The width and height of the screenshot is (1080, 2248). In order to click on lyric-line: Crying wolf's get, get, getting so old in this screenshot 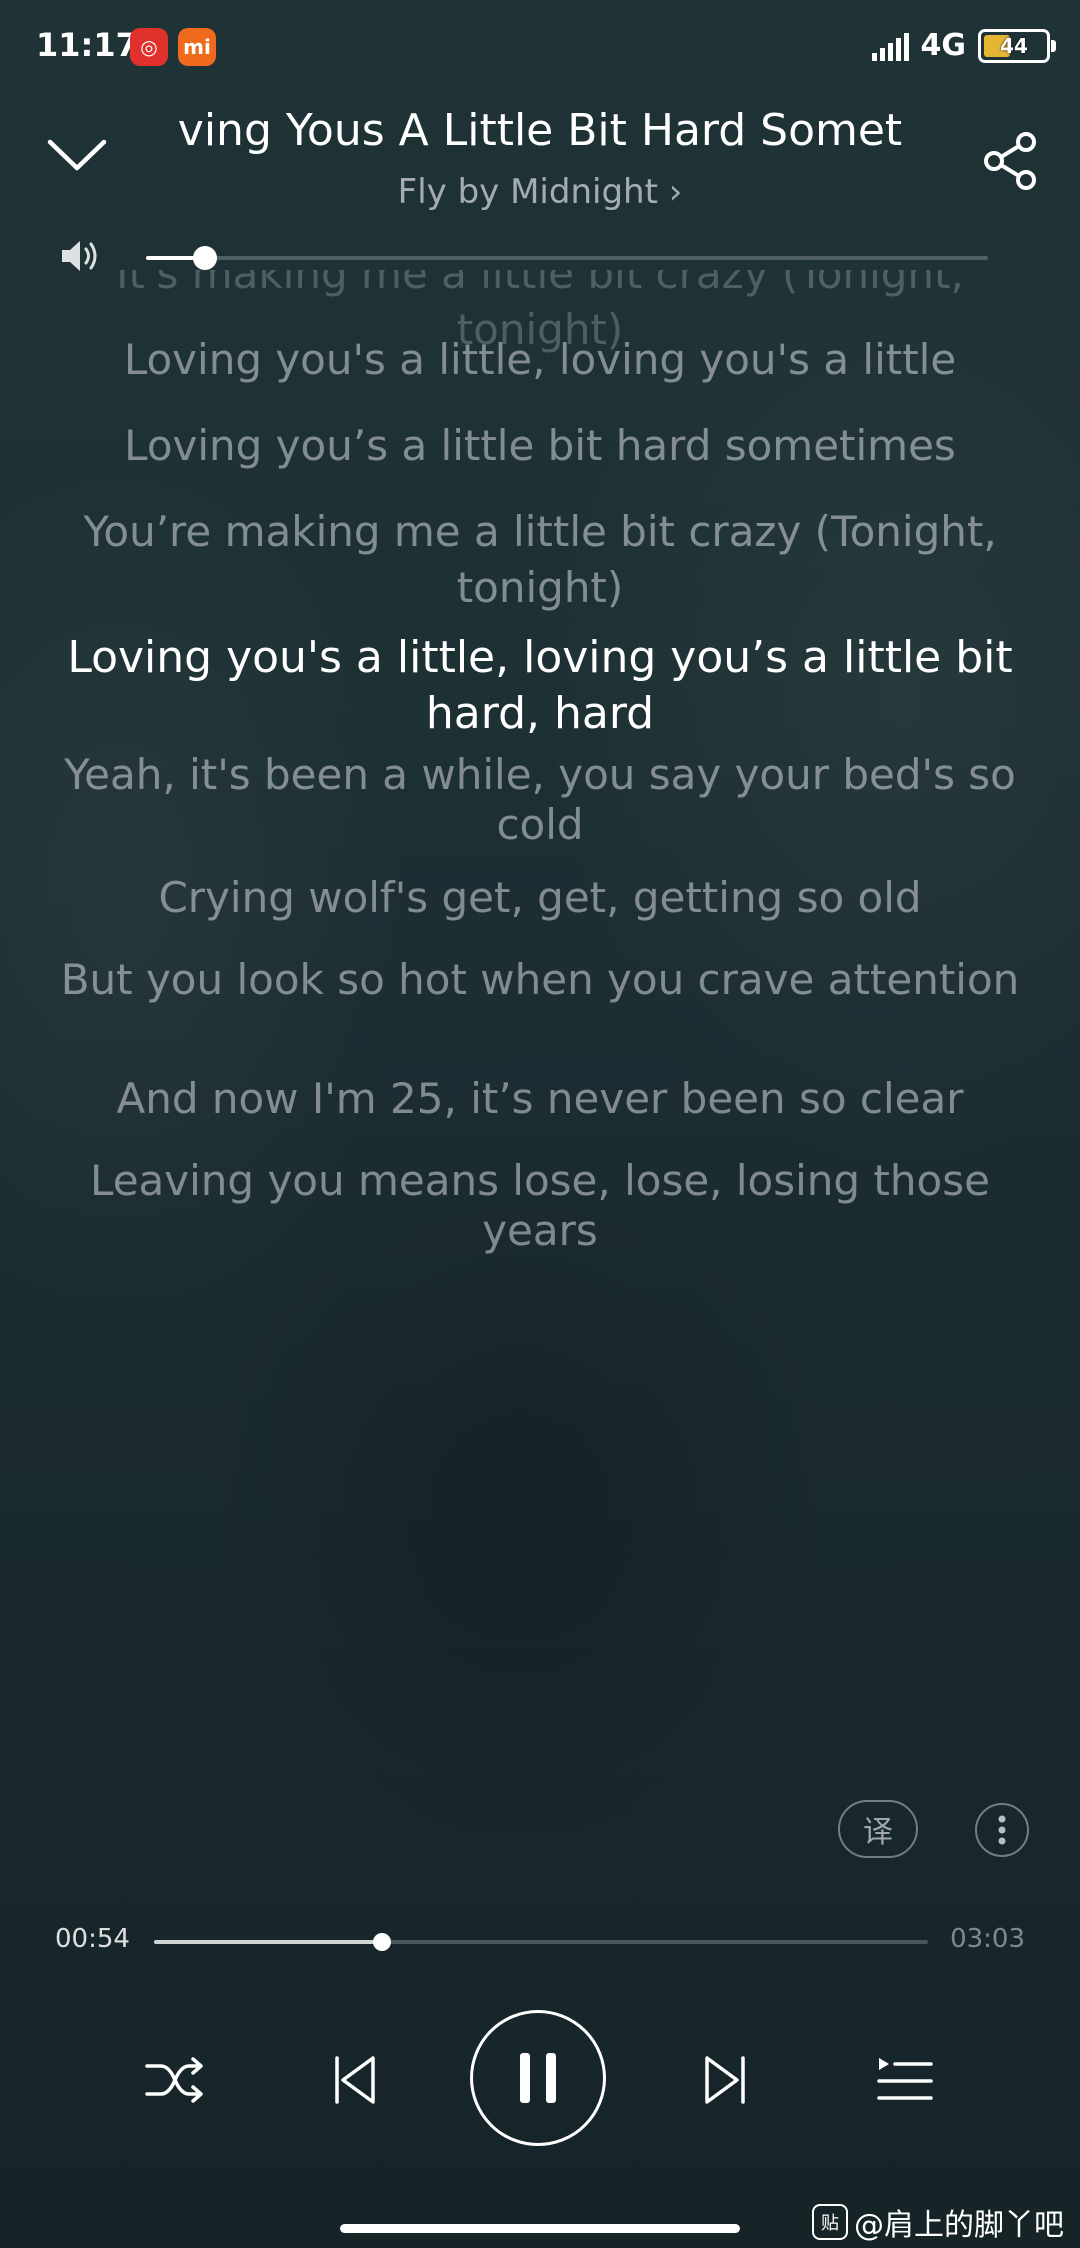, I will do `click(540, 898)`.